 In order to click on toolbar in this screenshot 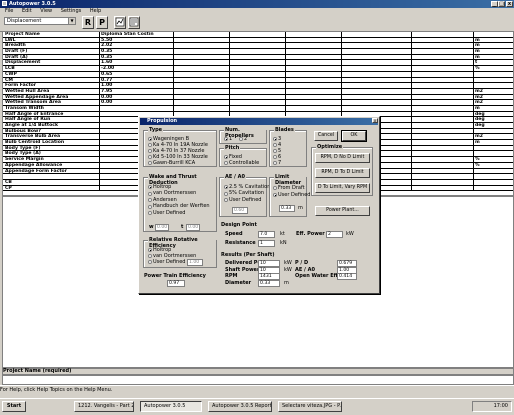, I will do `click(257, 23)`.